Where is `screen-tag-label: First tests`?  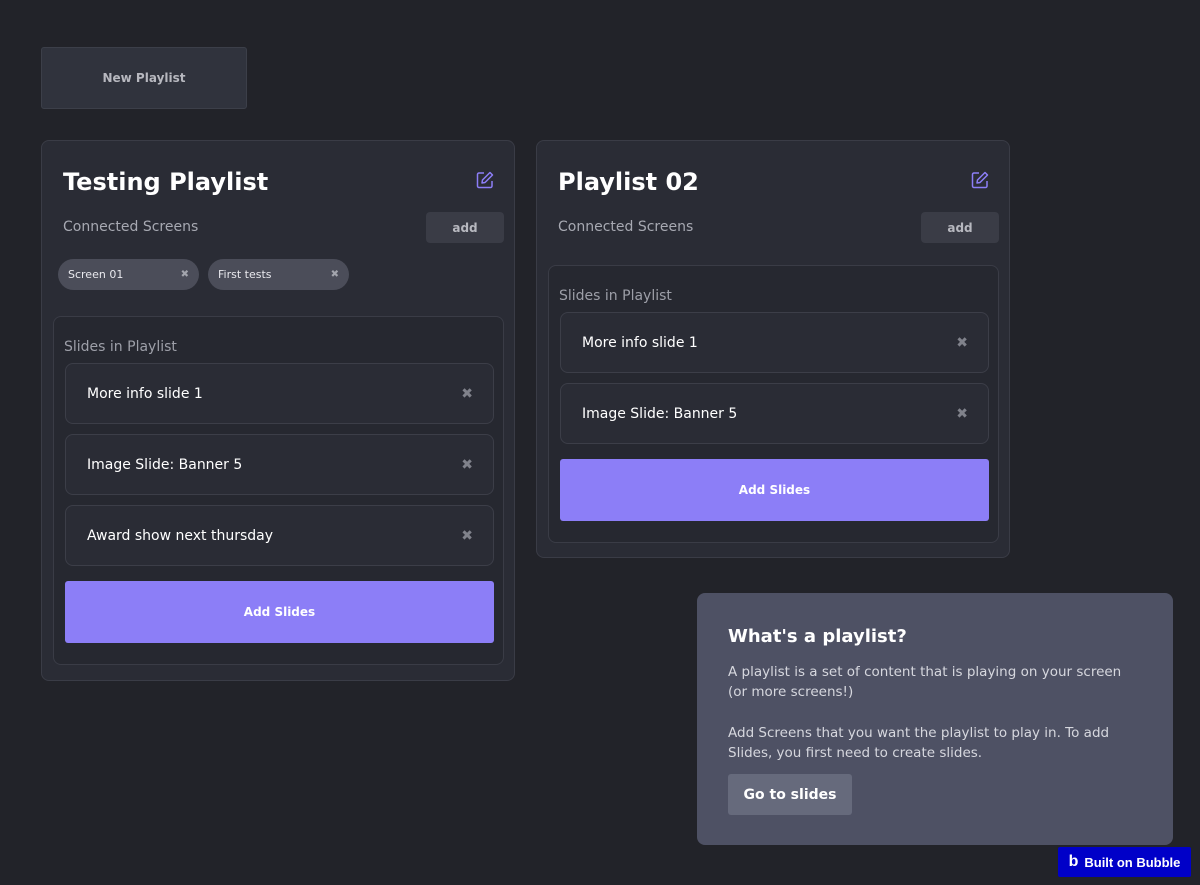
screen-tag-label: First tests is located at coordinates (245, 274).